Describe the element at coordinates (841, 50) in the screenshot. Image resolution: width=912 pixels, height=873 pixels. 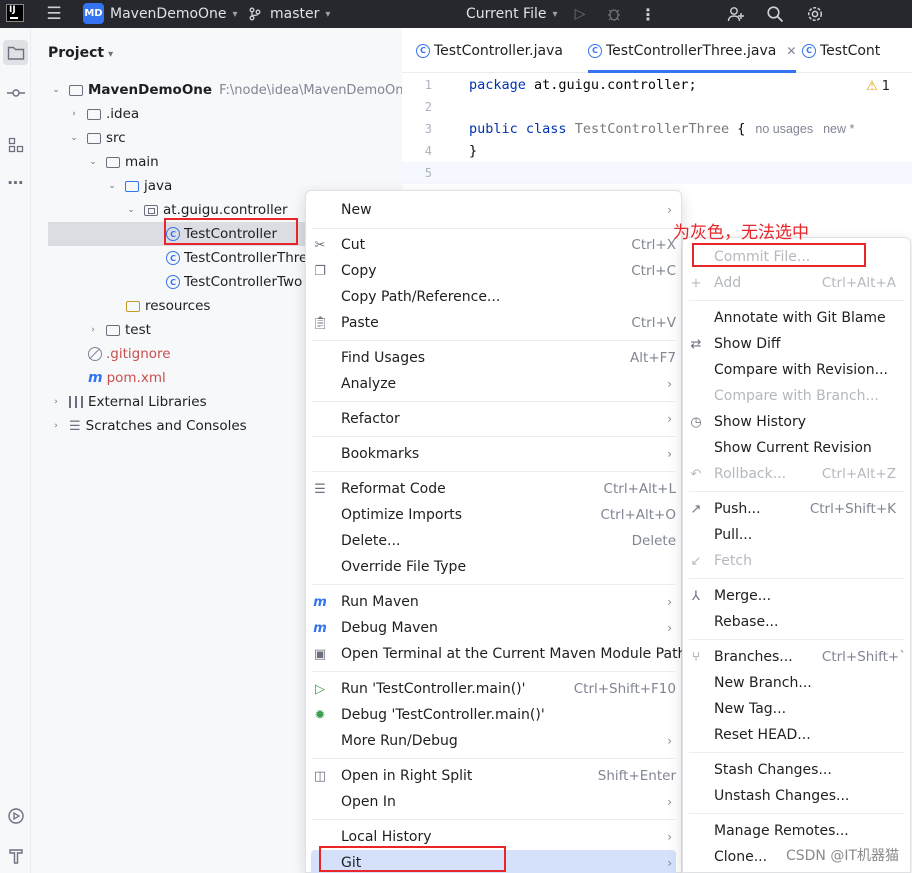
I see `tab-testcontrollertwo: C TestCont` at that location.